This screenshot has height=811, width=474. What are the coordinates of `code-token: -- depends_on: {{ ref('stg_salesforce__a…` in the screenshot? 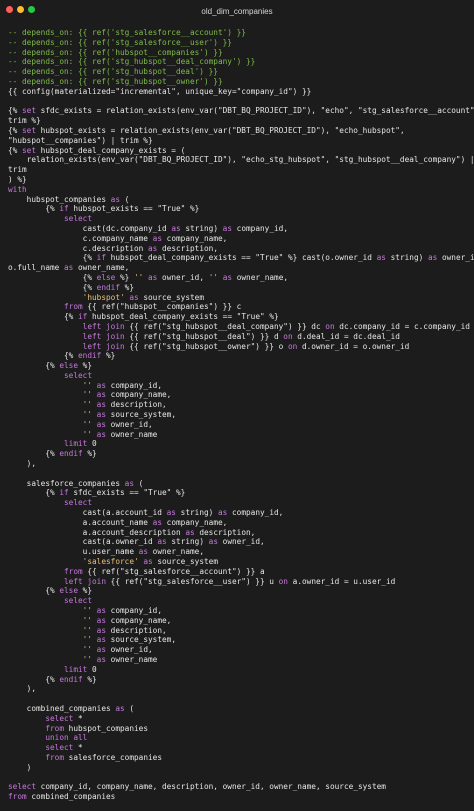 It's located at (127, 32).